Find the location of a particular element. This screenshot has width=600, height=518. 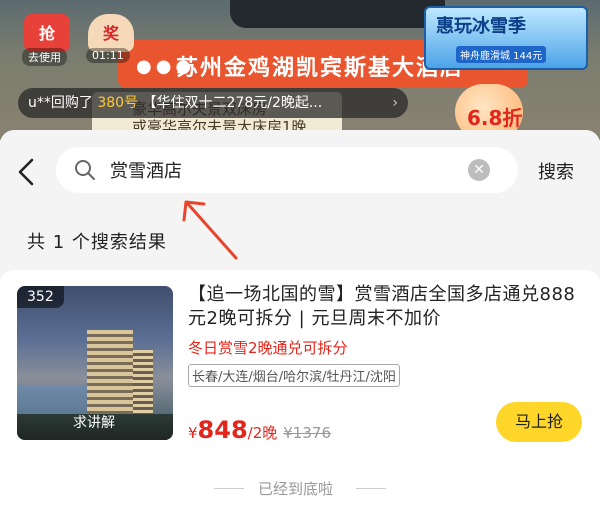

search-input is located at coordinates (290, 170).